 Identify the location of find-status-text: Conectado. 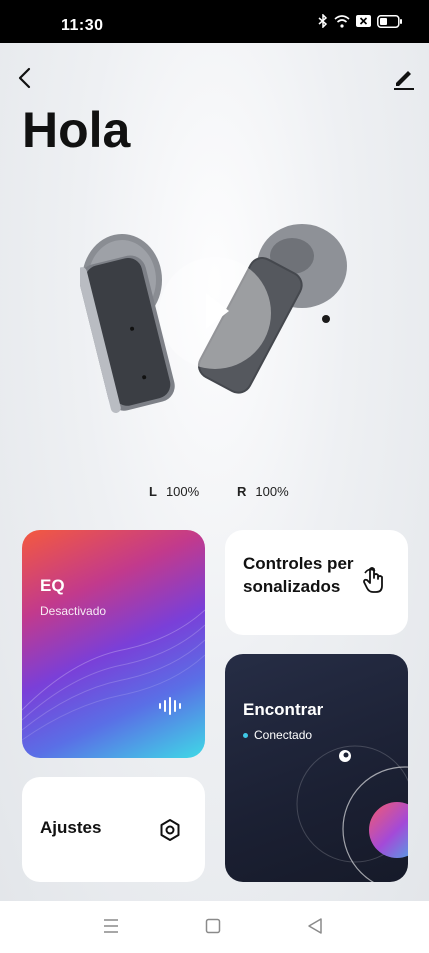
(283, 735).